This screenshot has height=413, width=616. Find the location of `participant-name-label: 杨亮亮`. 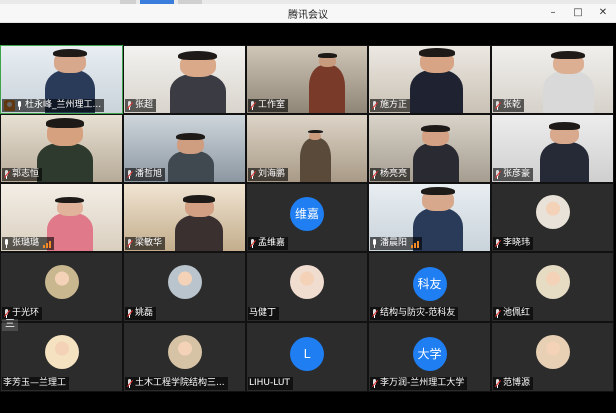

participant-name-label: 杨亮亮 is located at coordinates (390, 174).